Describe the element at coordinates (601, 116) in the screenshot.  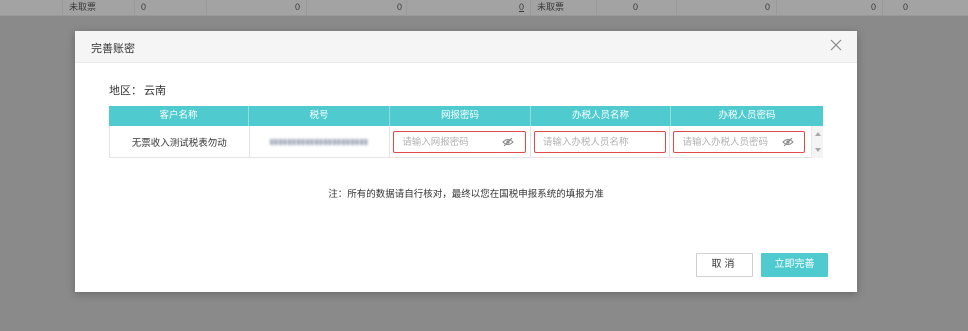
I see `column-header-tax-person-name: 办税人员名称` at that location.